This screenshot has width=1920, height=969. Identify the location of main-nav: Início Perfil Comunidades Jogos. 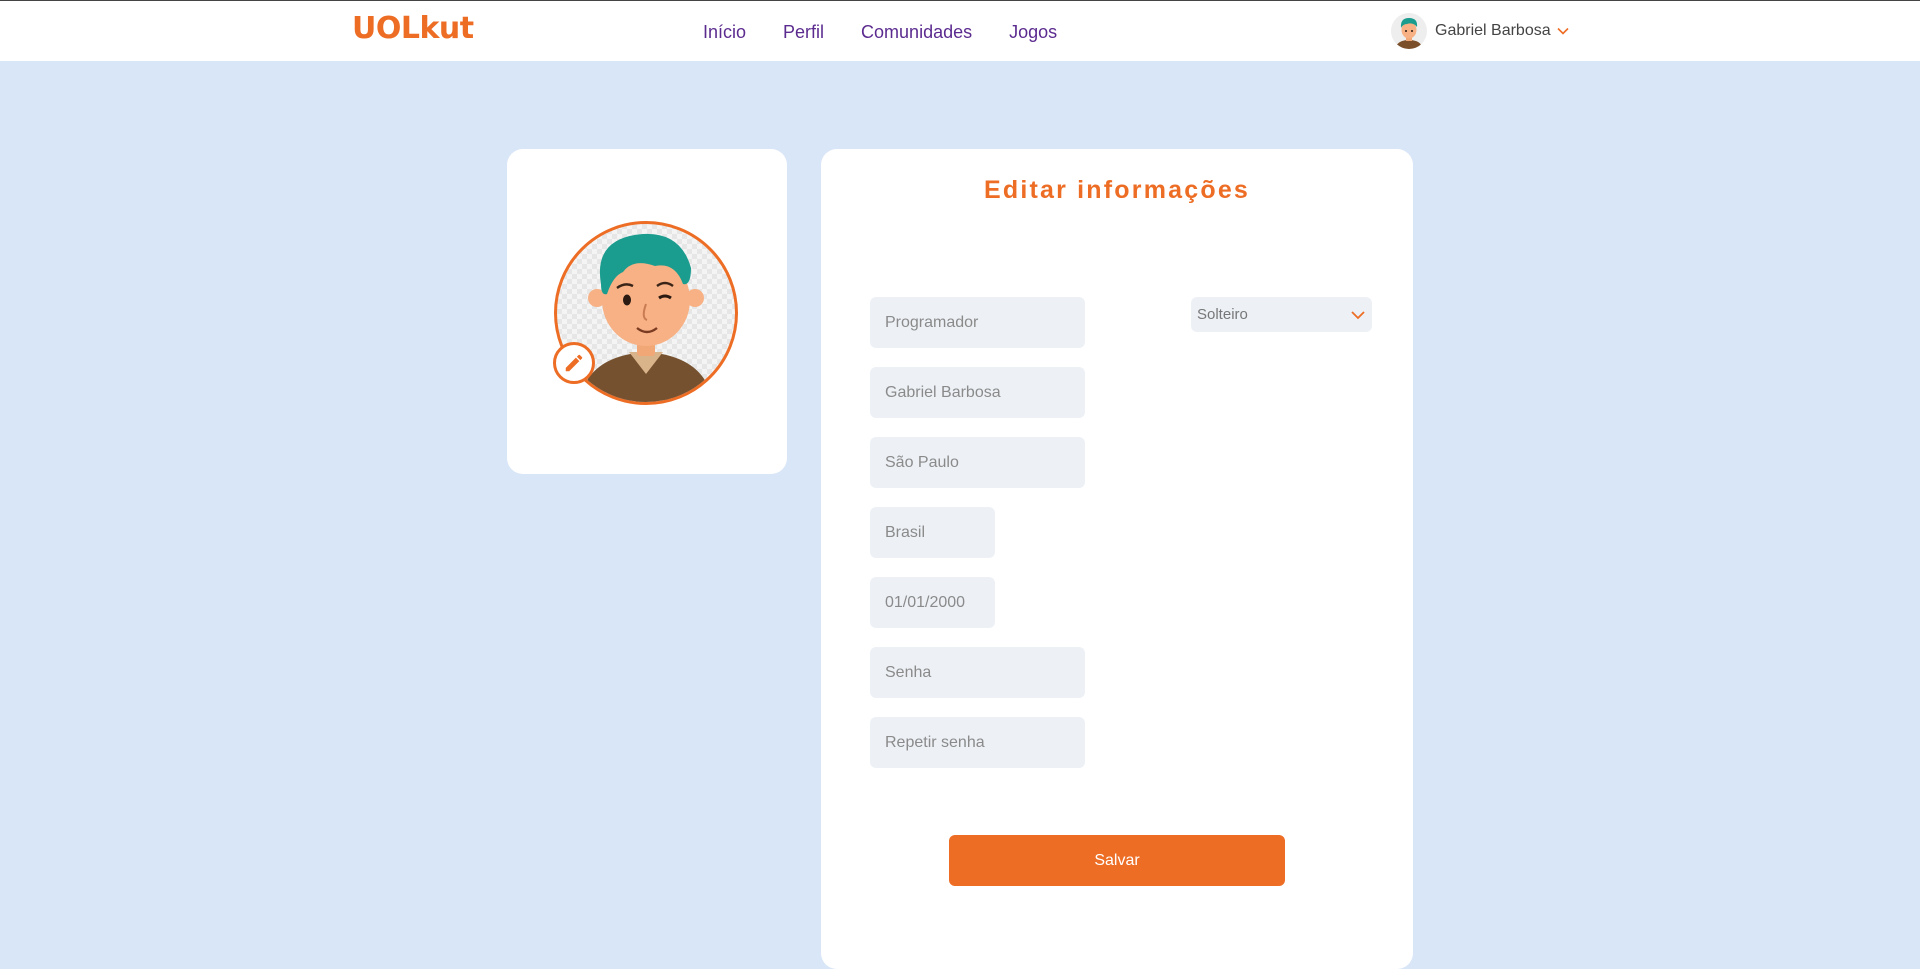
(898, 32).